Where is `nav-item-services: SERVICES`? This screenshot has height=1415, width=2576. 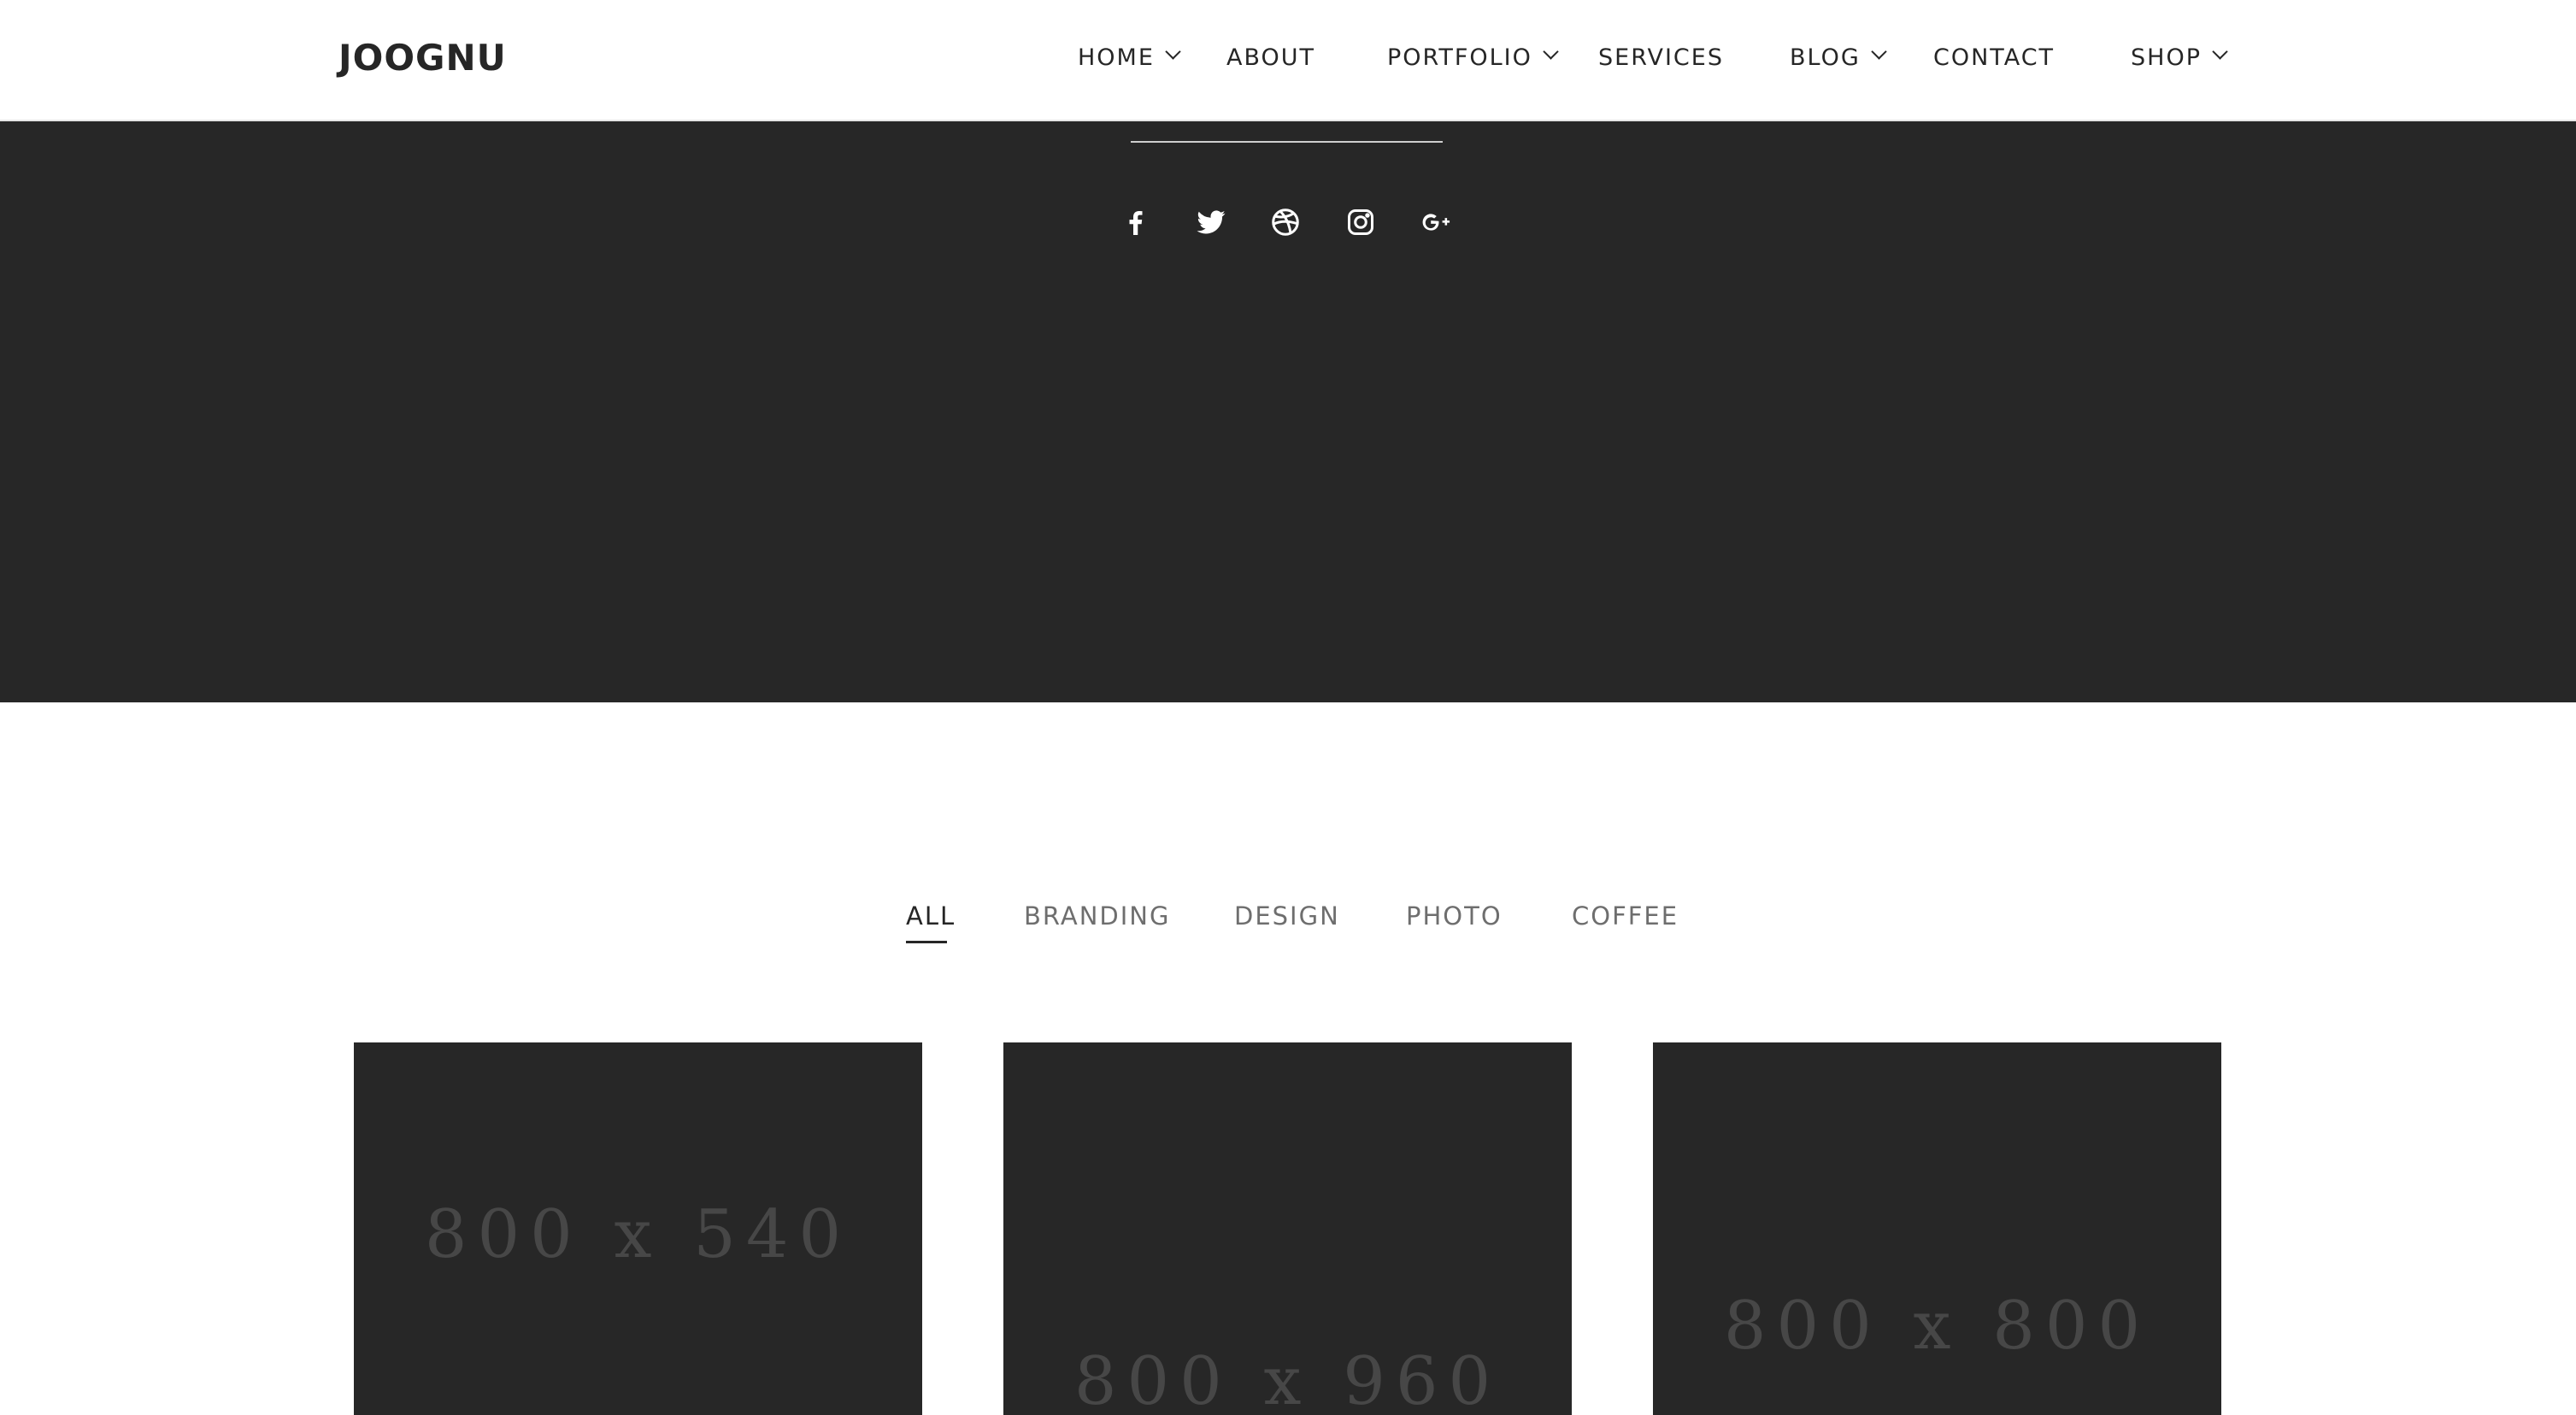 nav-item-services: SERVICES is located at coordinates (1661, 58).